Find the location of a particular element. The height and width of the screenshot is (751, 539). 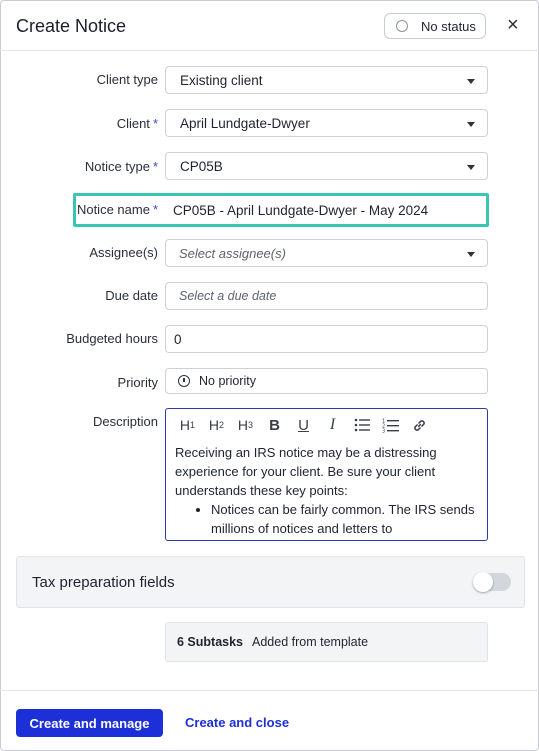

notice-type-label: Notice type * is located at coordinates (121, 166).